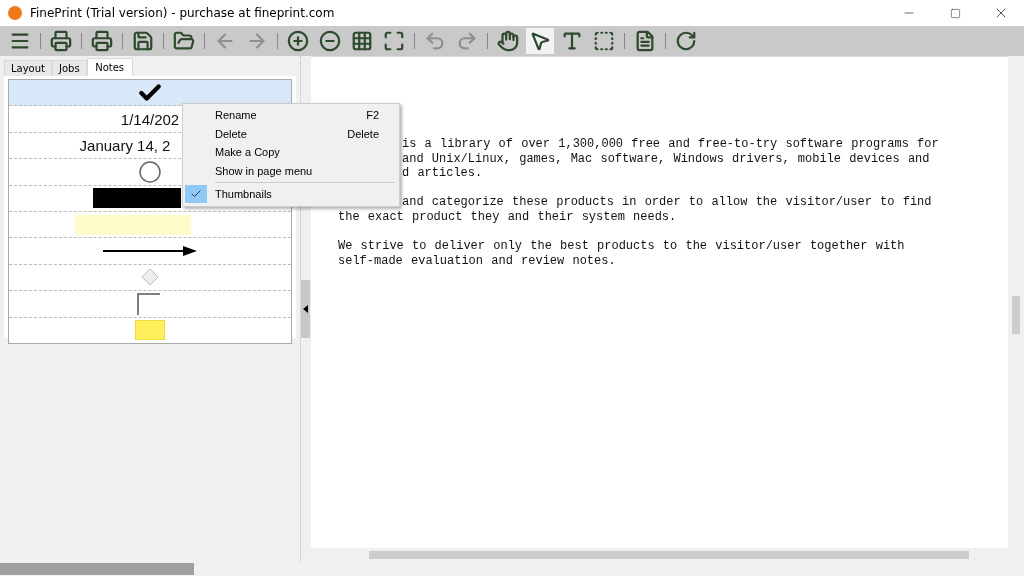 The height and width of the screenshot is (576, 1024). Describe the element at coordinates (477, 260) in the screenshot. I see `document-text: self-made evaluation and review notes.` at that location.